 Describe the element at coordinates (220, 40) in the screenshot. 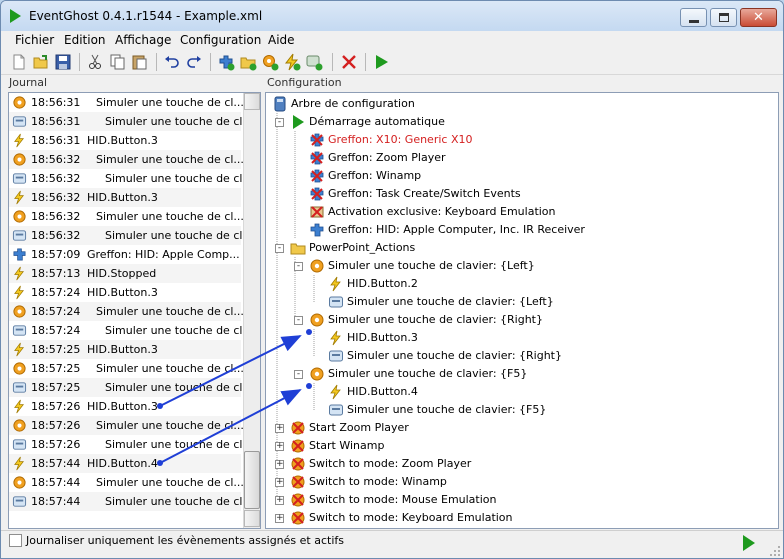

I see `menu-configuration: Configuration` at that location.